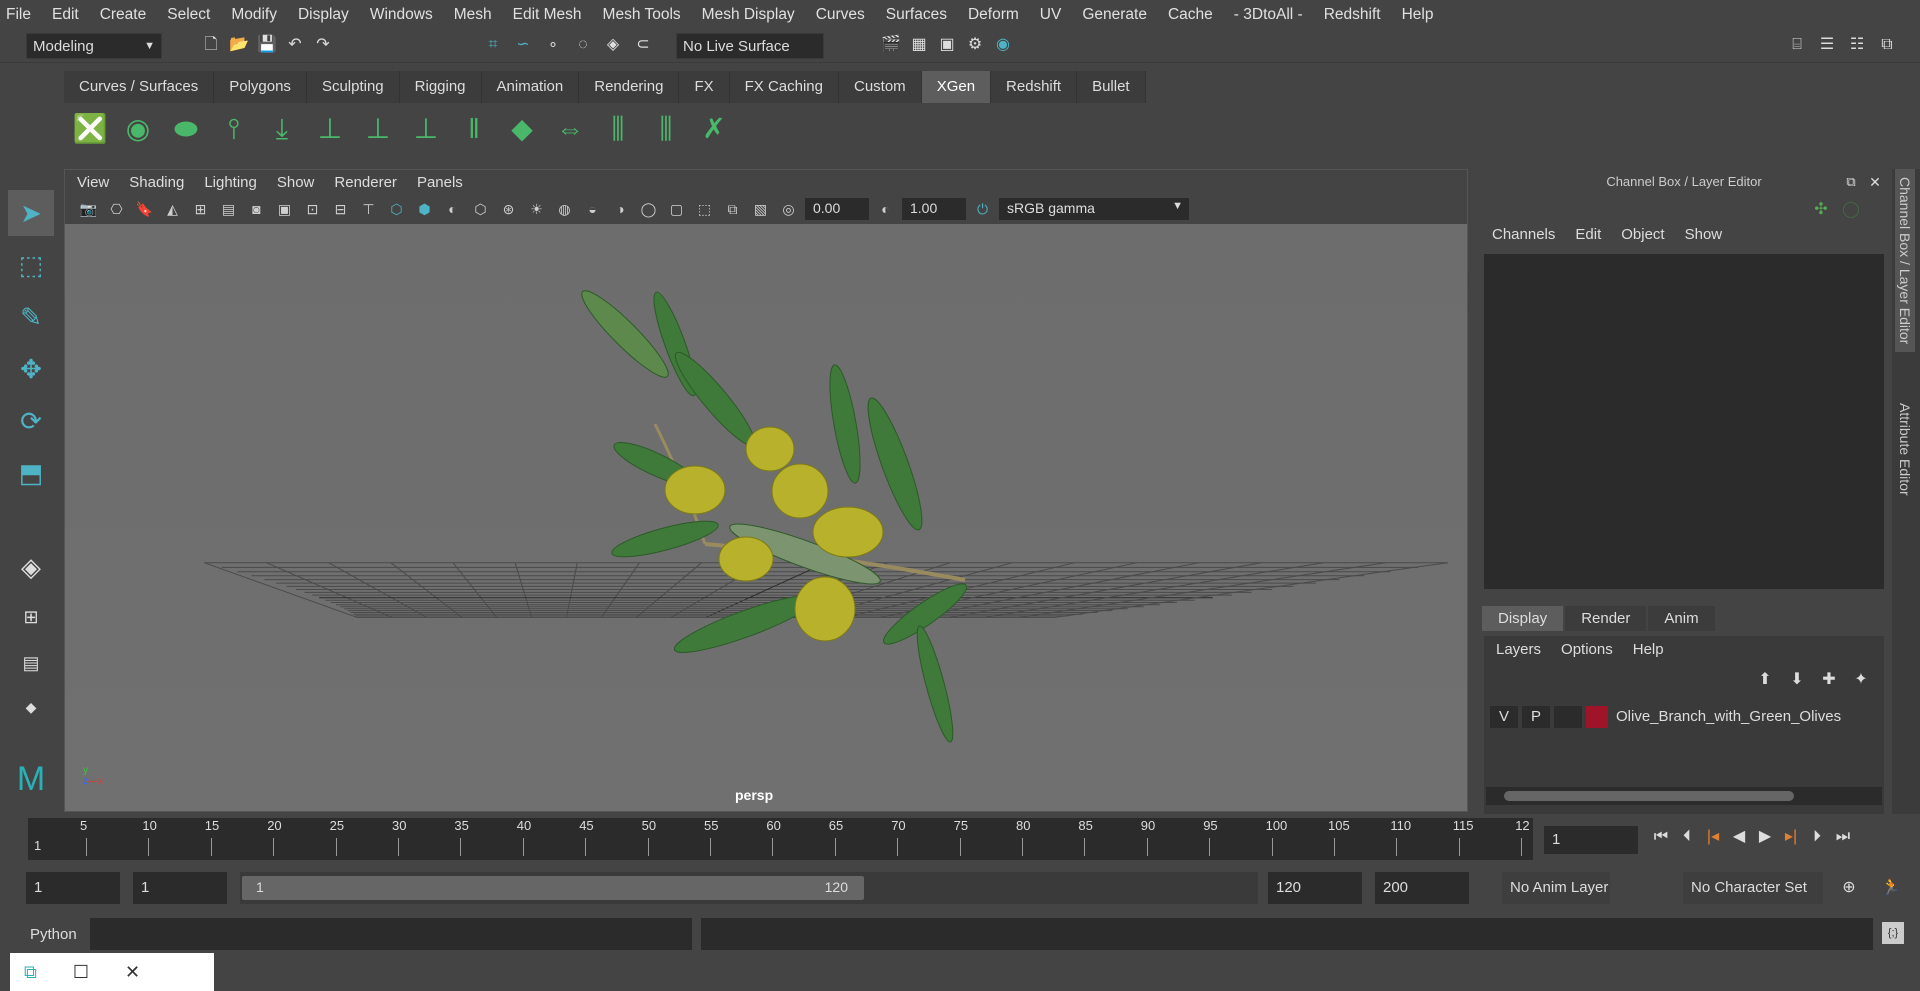 The image size is (1920, 991). I want to click on viewport-menu-renderer: Renderer, so click(365, 182).